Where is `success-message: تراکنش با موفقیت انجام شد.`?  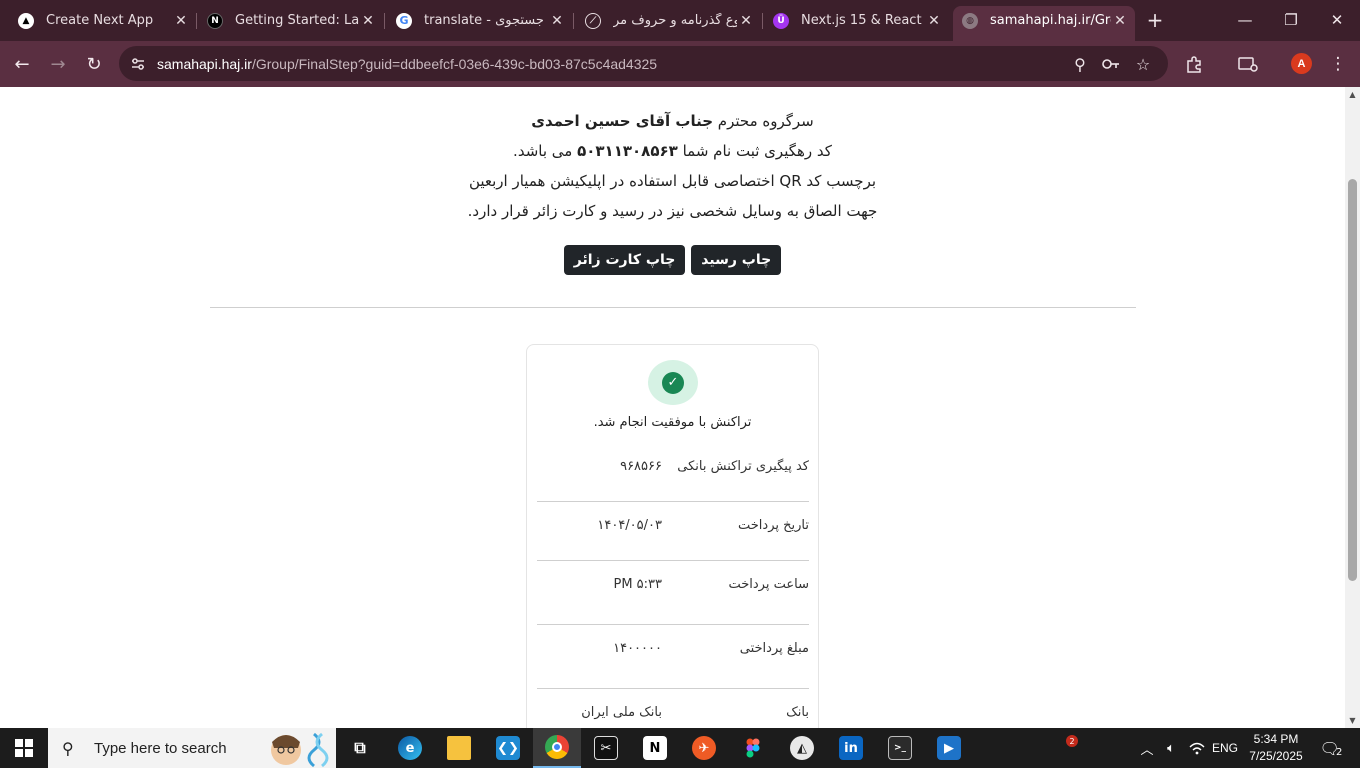 success-message: تراکنش با موفقیت انجام شد. is located at coordinates (672, 422).